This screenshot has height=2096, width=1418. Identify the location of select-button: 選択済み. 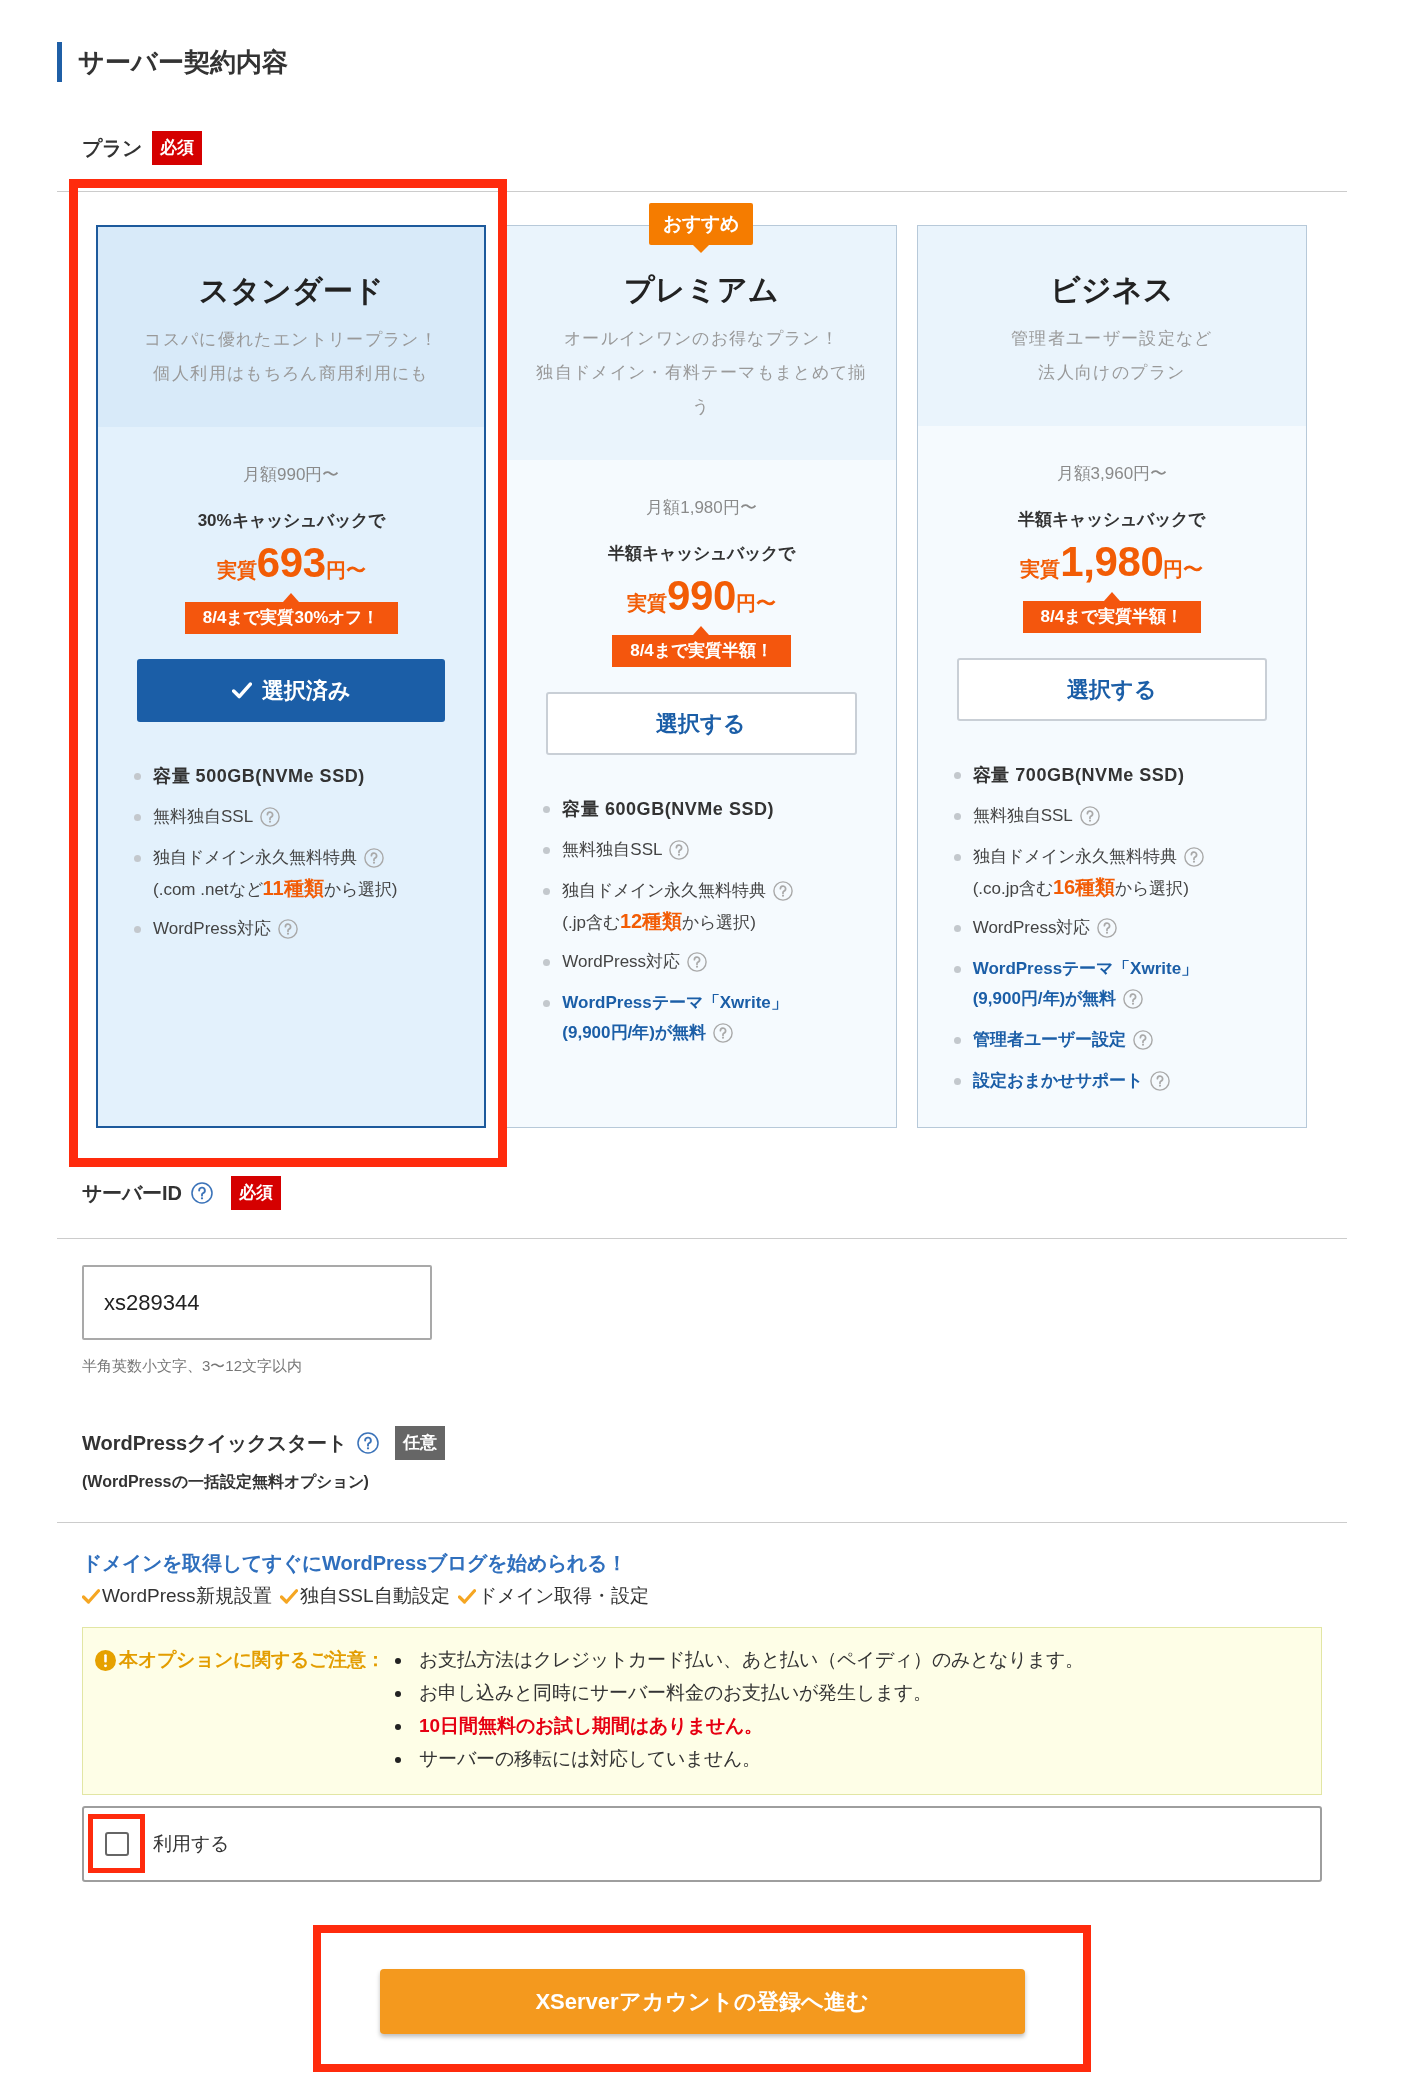
(291, 690).